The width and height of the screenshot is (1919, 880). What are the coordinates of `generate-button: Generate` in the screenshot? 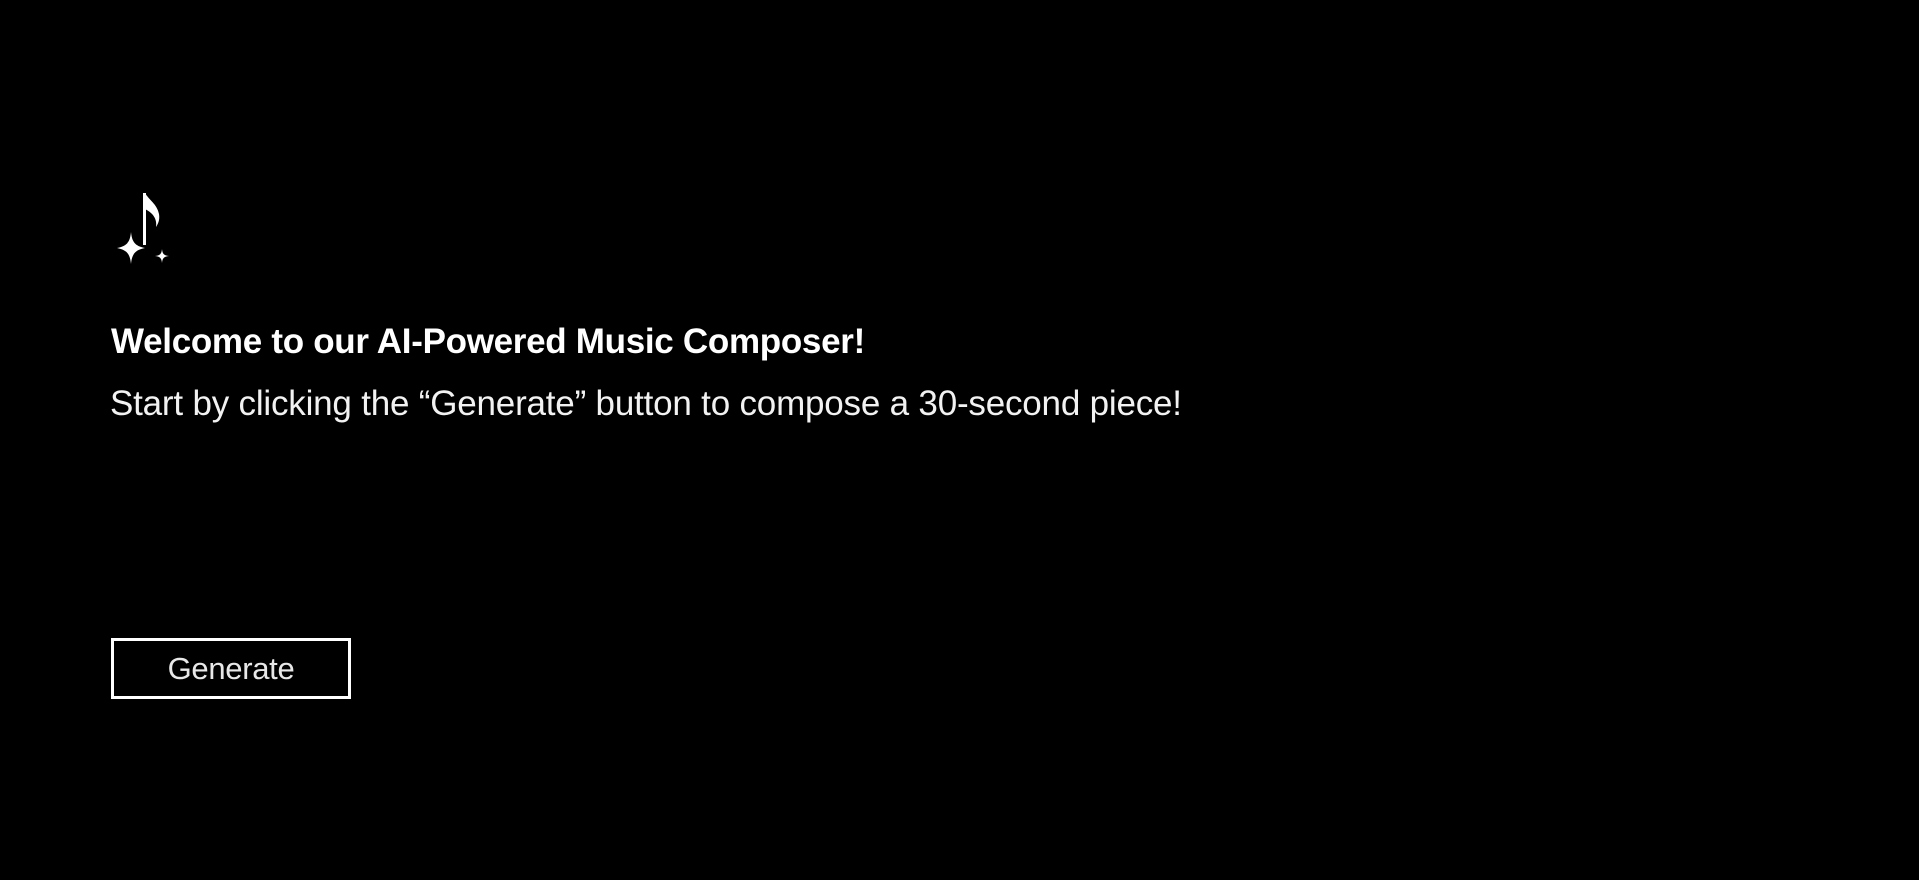 It's located at (231, 668).